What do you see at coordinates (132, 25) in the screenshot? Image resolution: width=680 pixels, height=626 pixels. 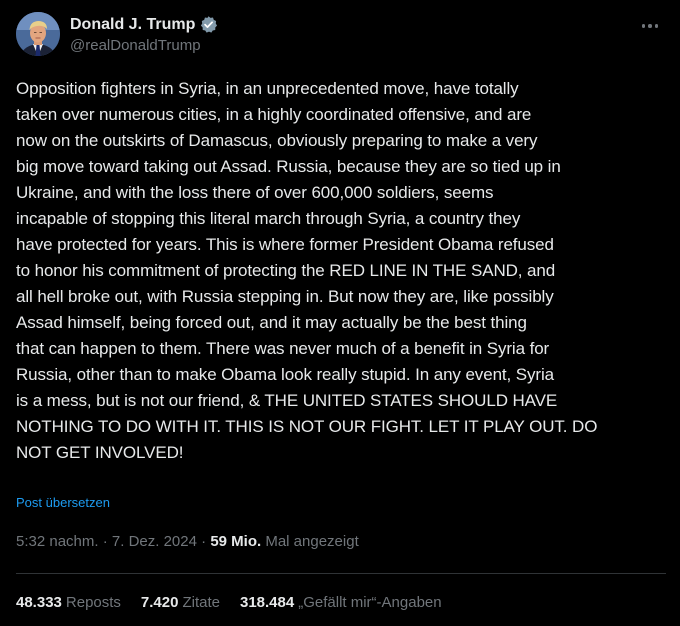 I see `author-display-name: Donald J. Trump` at bounding box center [132, 25].